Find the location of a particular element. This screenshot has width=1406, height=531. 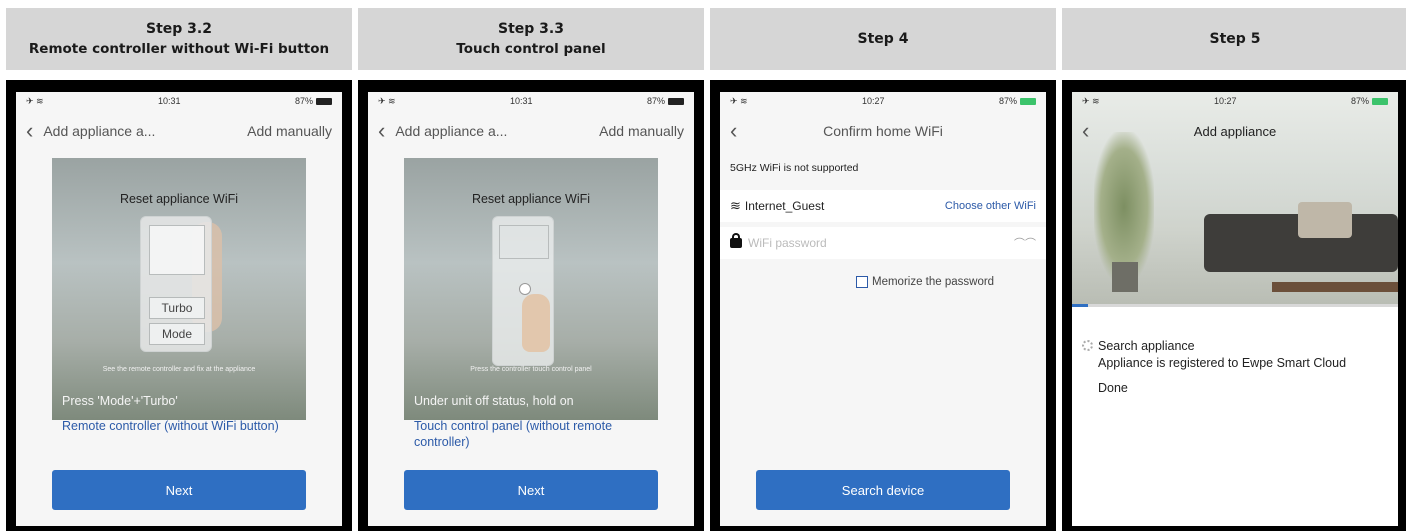

step-header: Step 3.3 Touch control panel is located at coordinates (531, 39).